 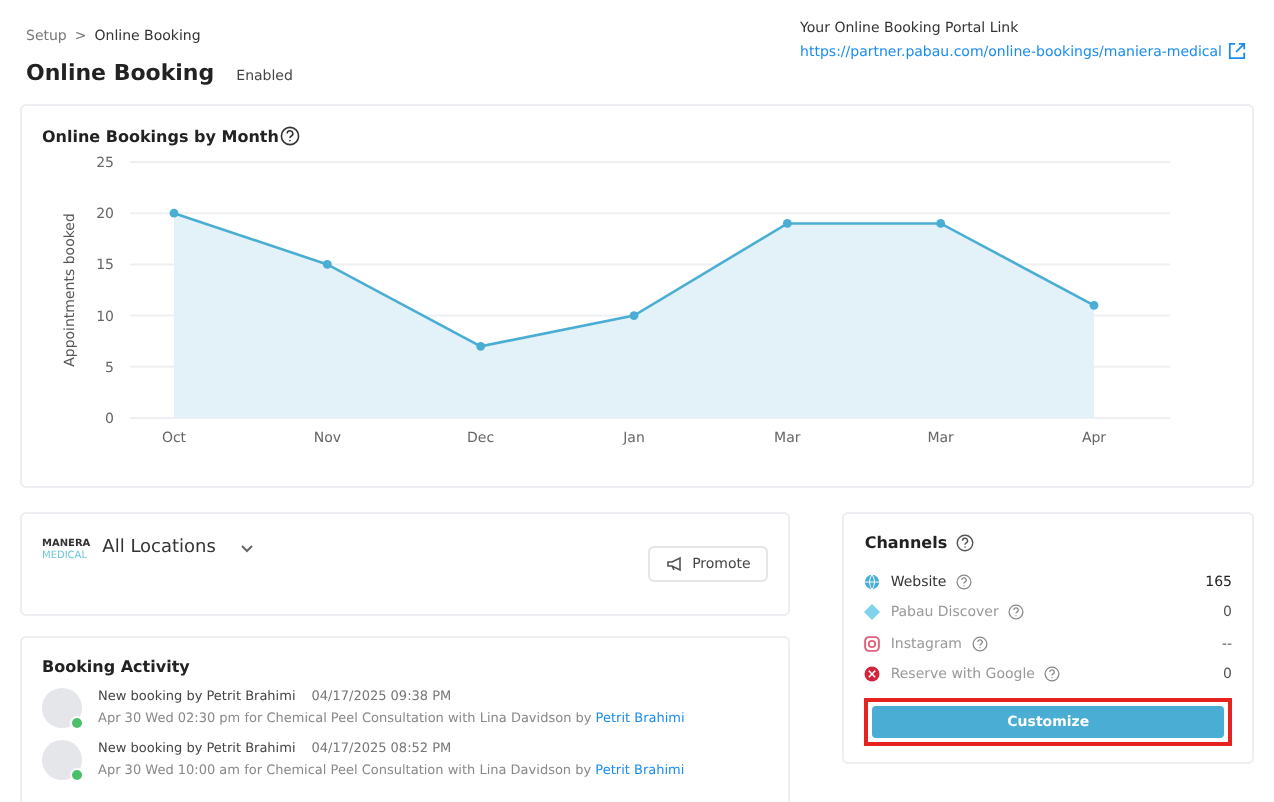 What do you see at coordinates (872, 581) in the screenshot?
I see `globe-icon` at bounding box center [872, 581].